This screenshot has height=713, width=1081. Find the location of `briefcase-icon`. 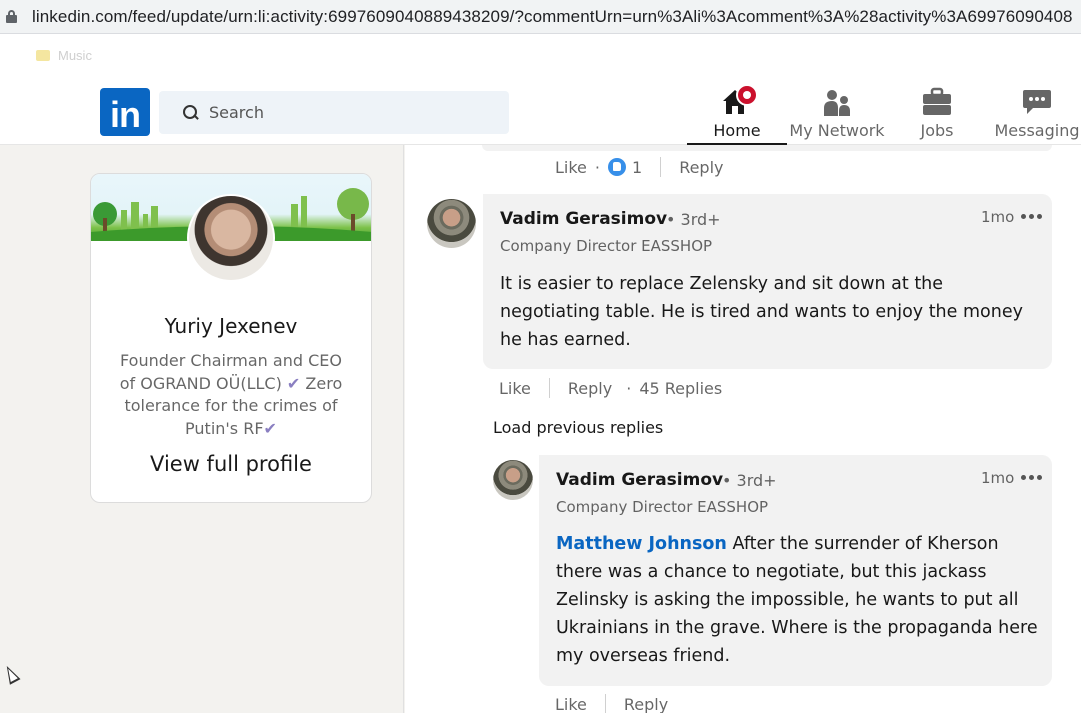

briefcase-icon is located at coordinates (937, 104).